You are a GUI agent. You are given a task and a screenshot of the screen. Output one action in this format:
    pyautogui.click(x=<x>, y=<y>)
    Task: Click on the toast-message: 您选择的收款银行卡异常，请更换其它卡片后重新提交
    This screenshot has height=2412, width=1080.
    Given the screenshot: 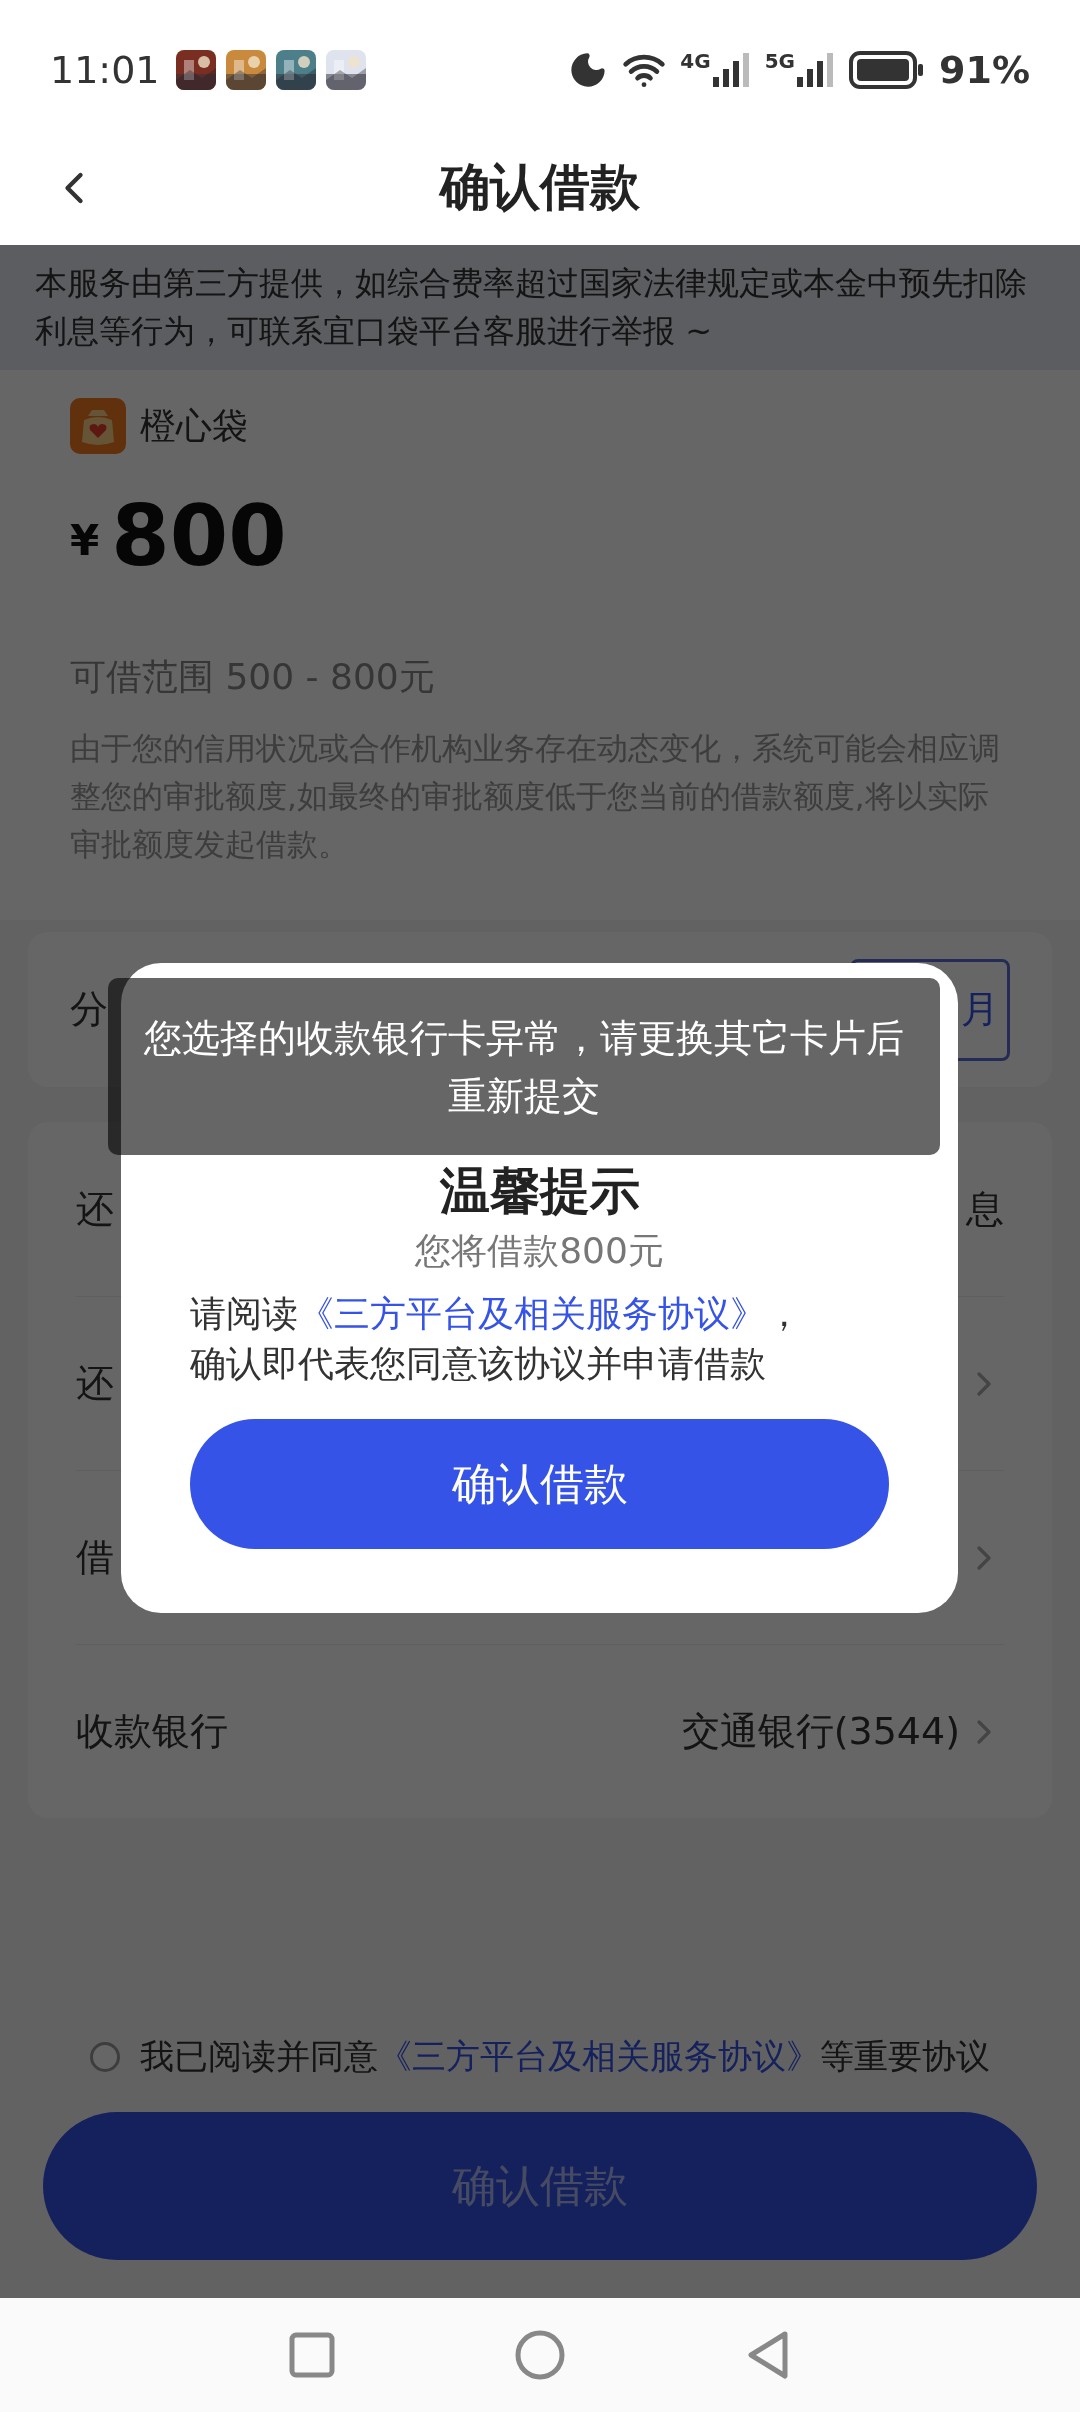 What is the action you would take?
    pyautogui.click(x=524, y=1067)
    